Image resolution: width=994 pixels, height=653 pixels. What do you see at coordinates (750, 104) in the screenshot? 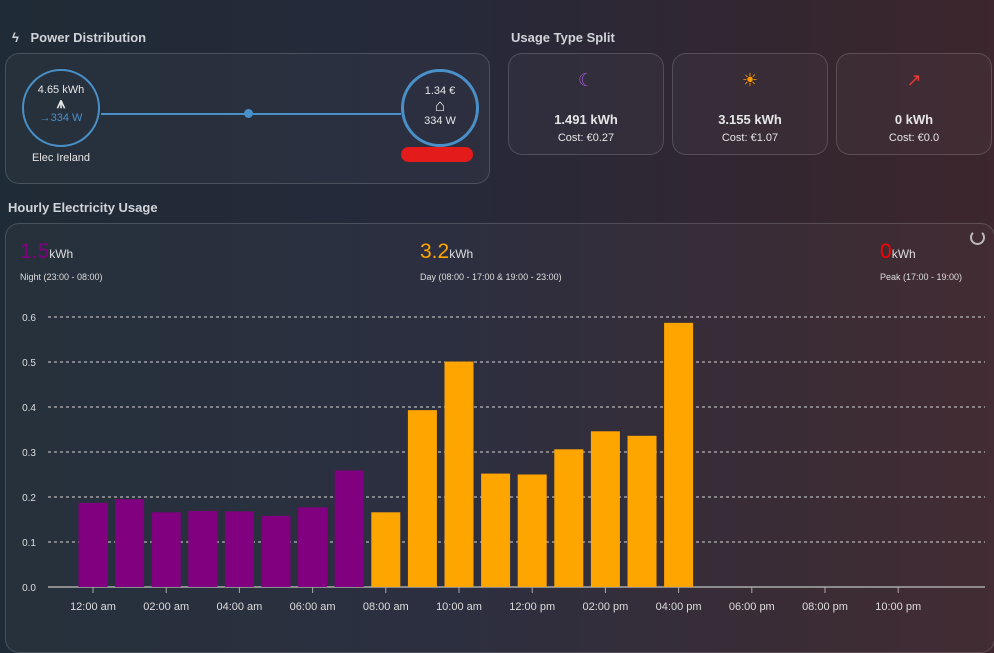
I see `day-usage-card: ☀ 3.155 kWh Cost: €1.07` at bounding box center [750, 104].